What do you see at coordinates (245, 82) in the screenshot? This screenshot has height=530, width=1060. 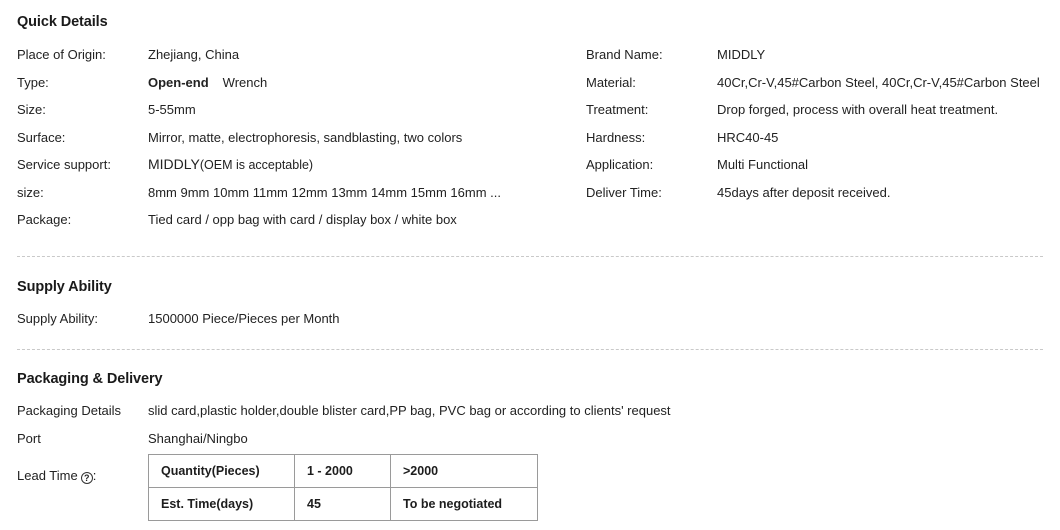 I see `detail-value-type-rest: Wrench` at bounding box center [245, 82].